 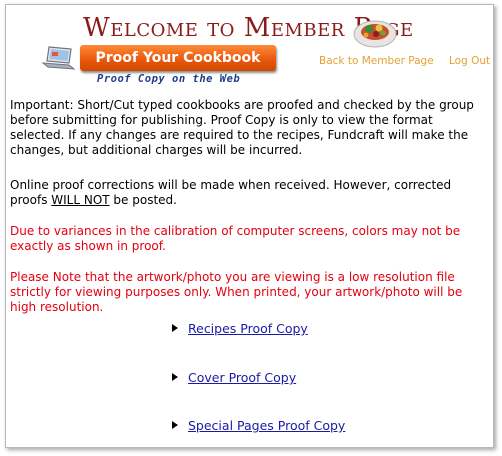 I want to click on food-dish-icon, so click(x=375, y=34).